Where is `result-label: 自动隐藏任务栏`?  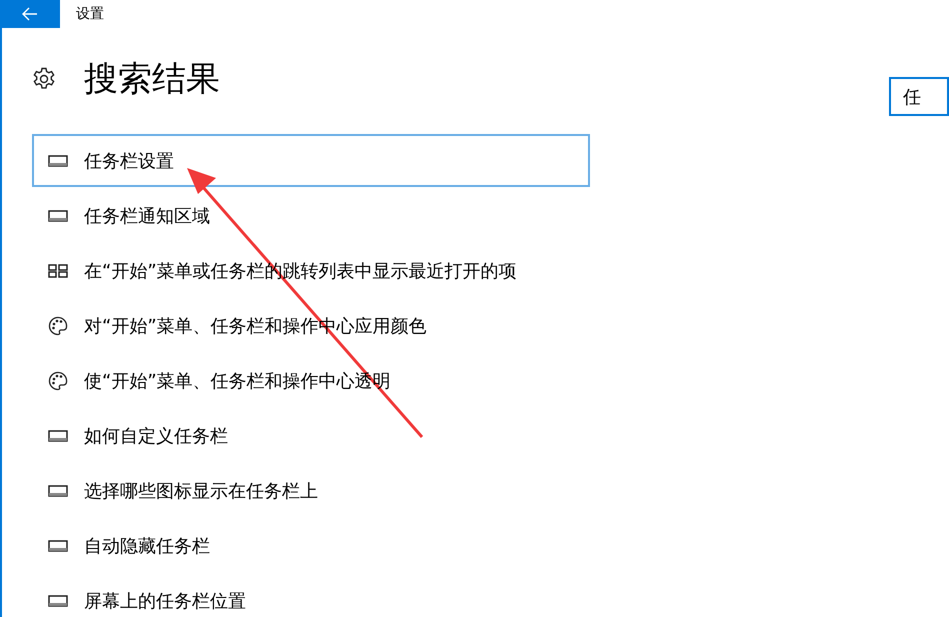 result-label: 自动隐藏任务栏 is located at coordinates (147, 546).